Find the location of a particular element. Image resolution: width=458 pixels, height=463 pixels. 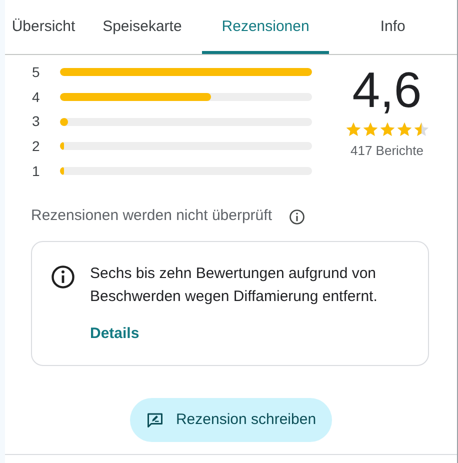

star-level-label: 1 is located at coordinates (36, 171).